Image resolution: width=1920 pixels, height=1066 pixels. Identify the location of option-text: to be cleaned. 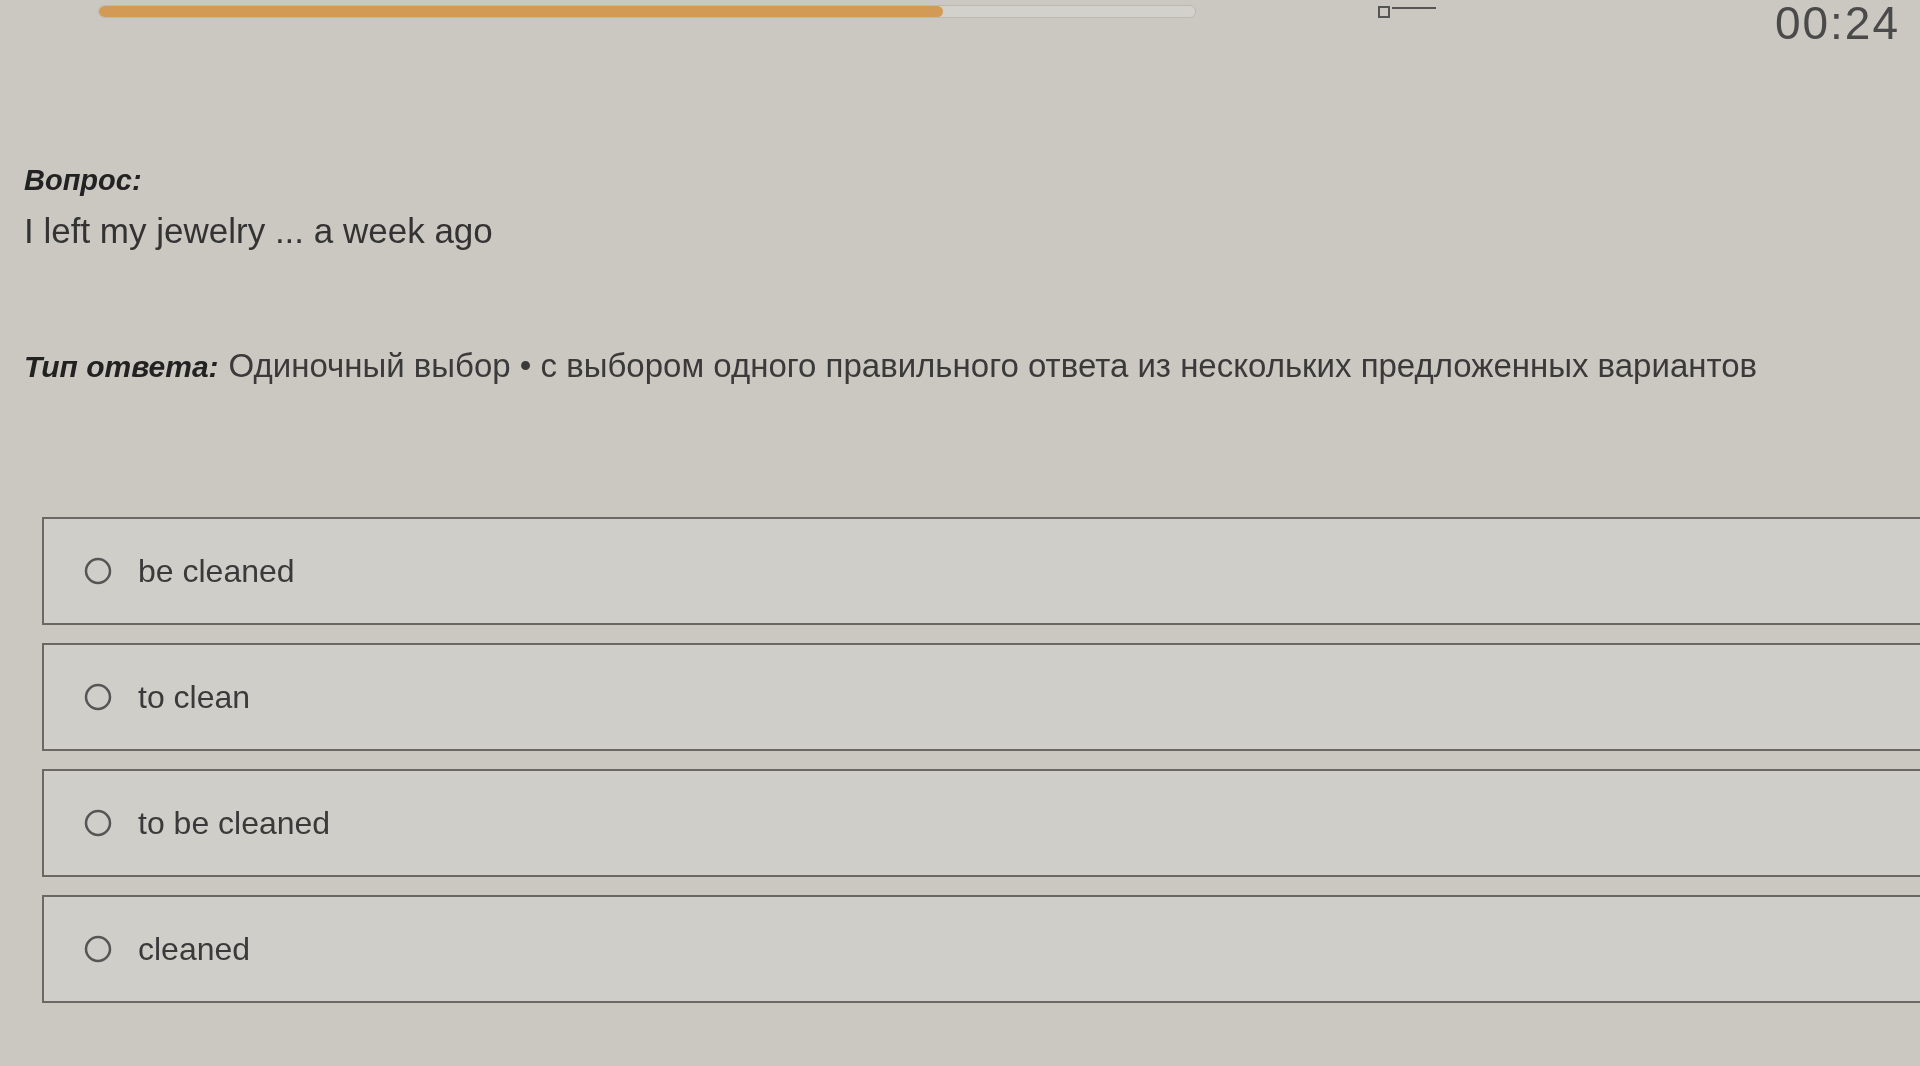
(234, 823).